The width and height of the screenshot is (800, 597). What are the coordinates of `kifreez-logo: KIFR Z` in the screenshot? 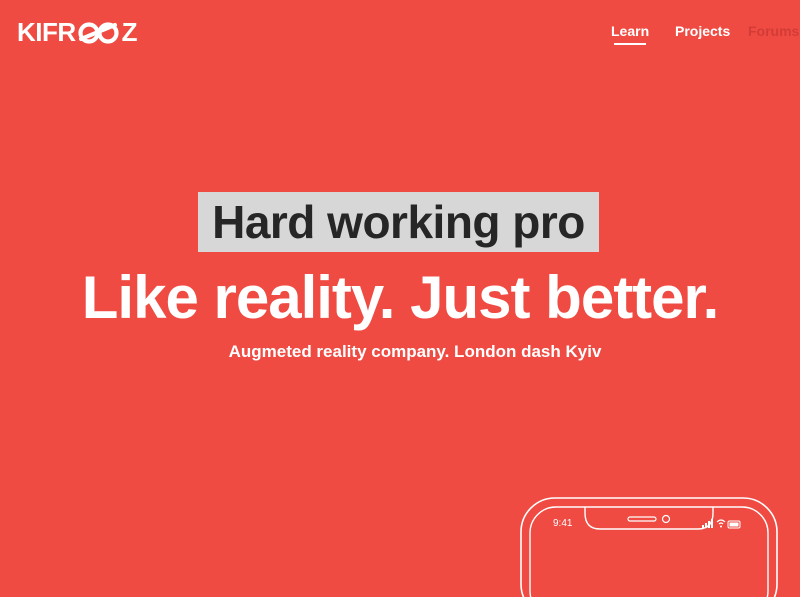 It's located at (77, 31).